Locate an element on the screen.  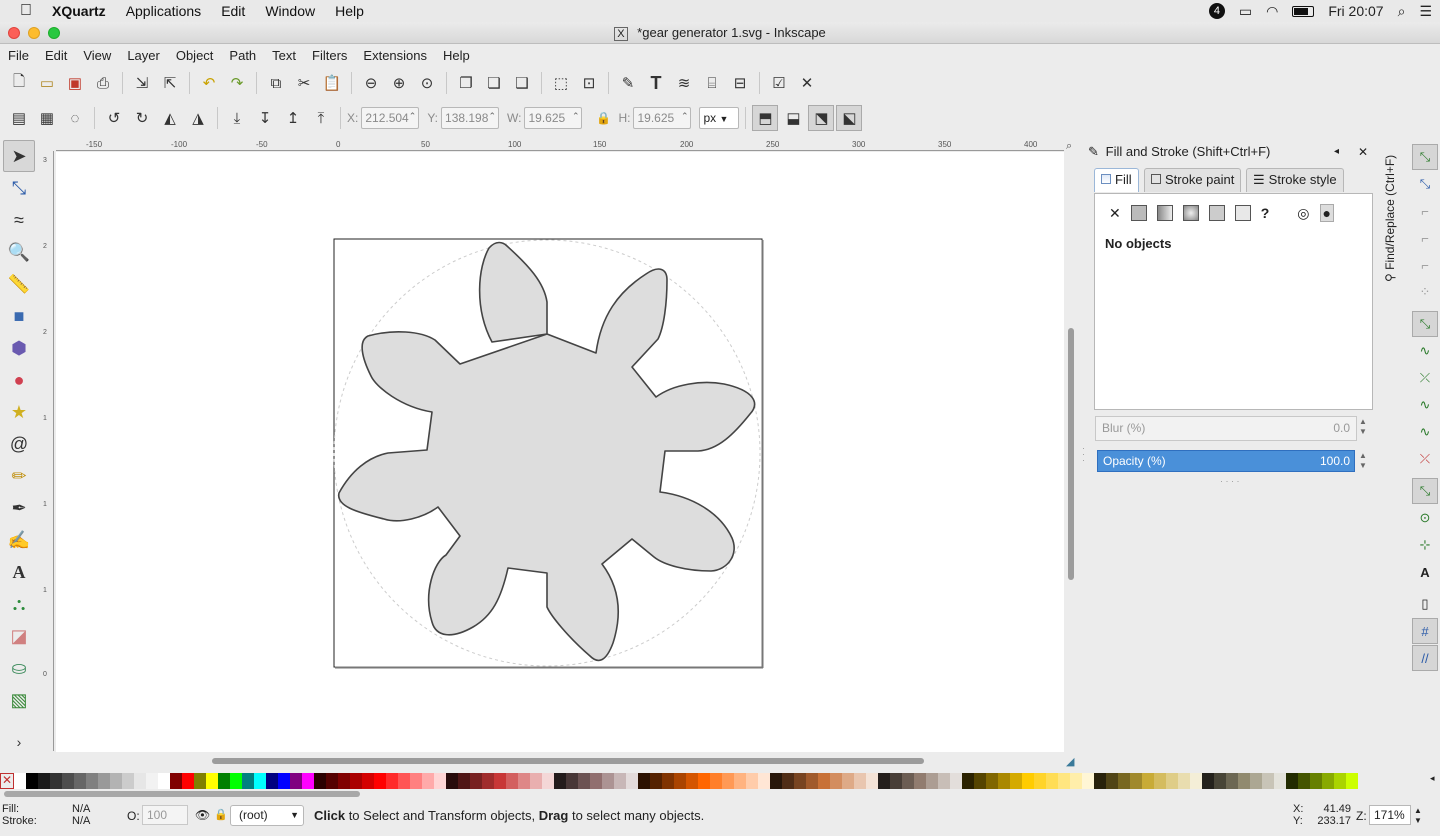
unlink-clone-icon: ❑ is located at coordinates (522, 83).